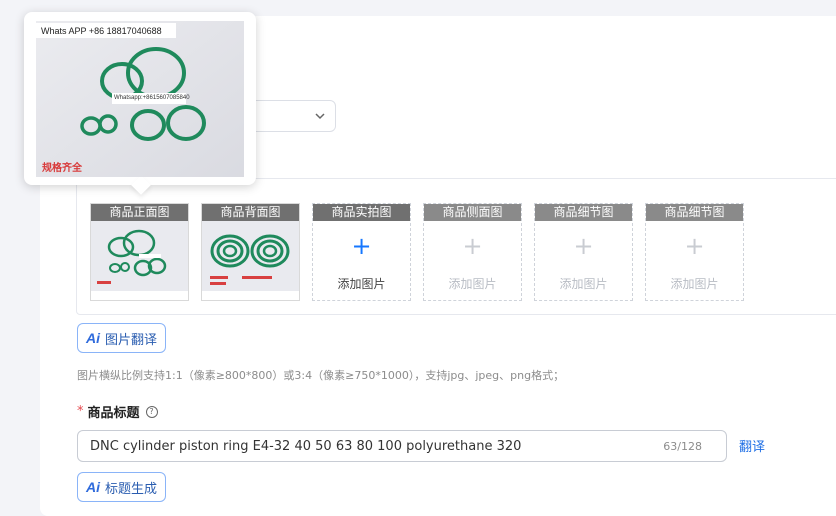 This screenshot has height=516, width=836. Describe the element at coordinates (250, 212) in the screenshot. I see `slot-label: 商品背面图` at that location.